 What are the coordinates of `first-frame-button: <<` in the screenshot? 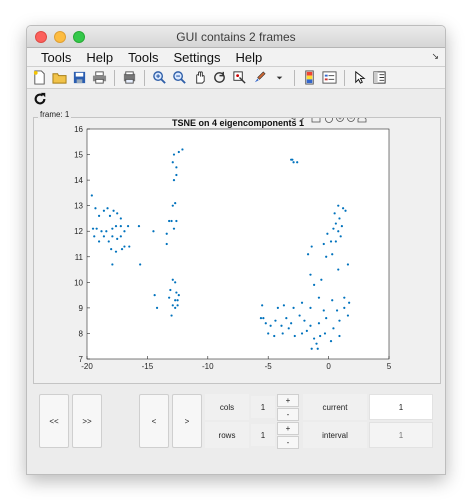 It's located at (54, 421).